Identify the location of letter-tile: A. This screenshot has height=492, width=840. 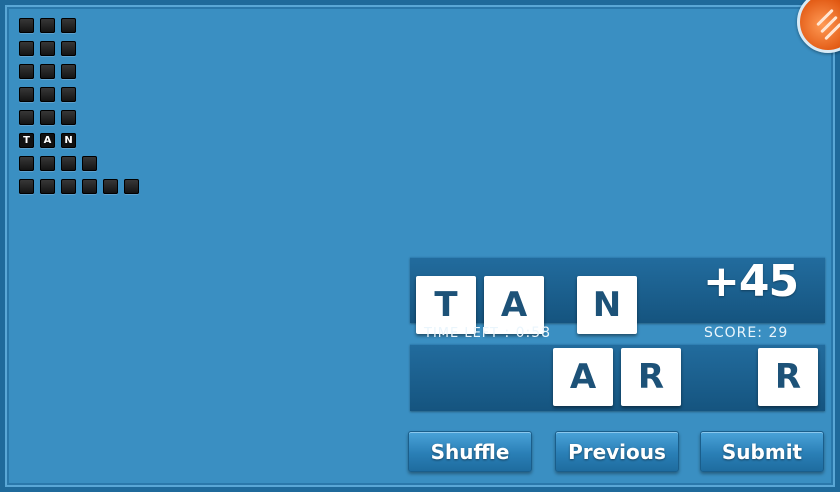
(583, 377).